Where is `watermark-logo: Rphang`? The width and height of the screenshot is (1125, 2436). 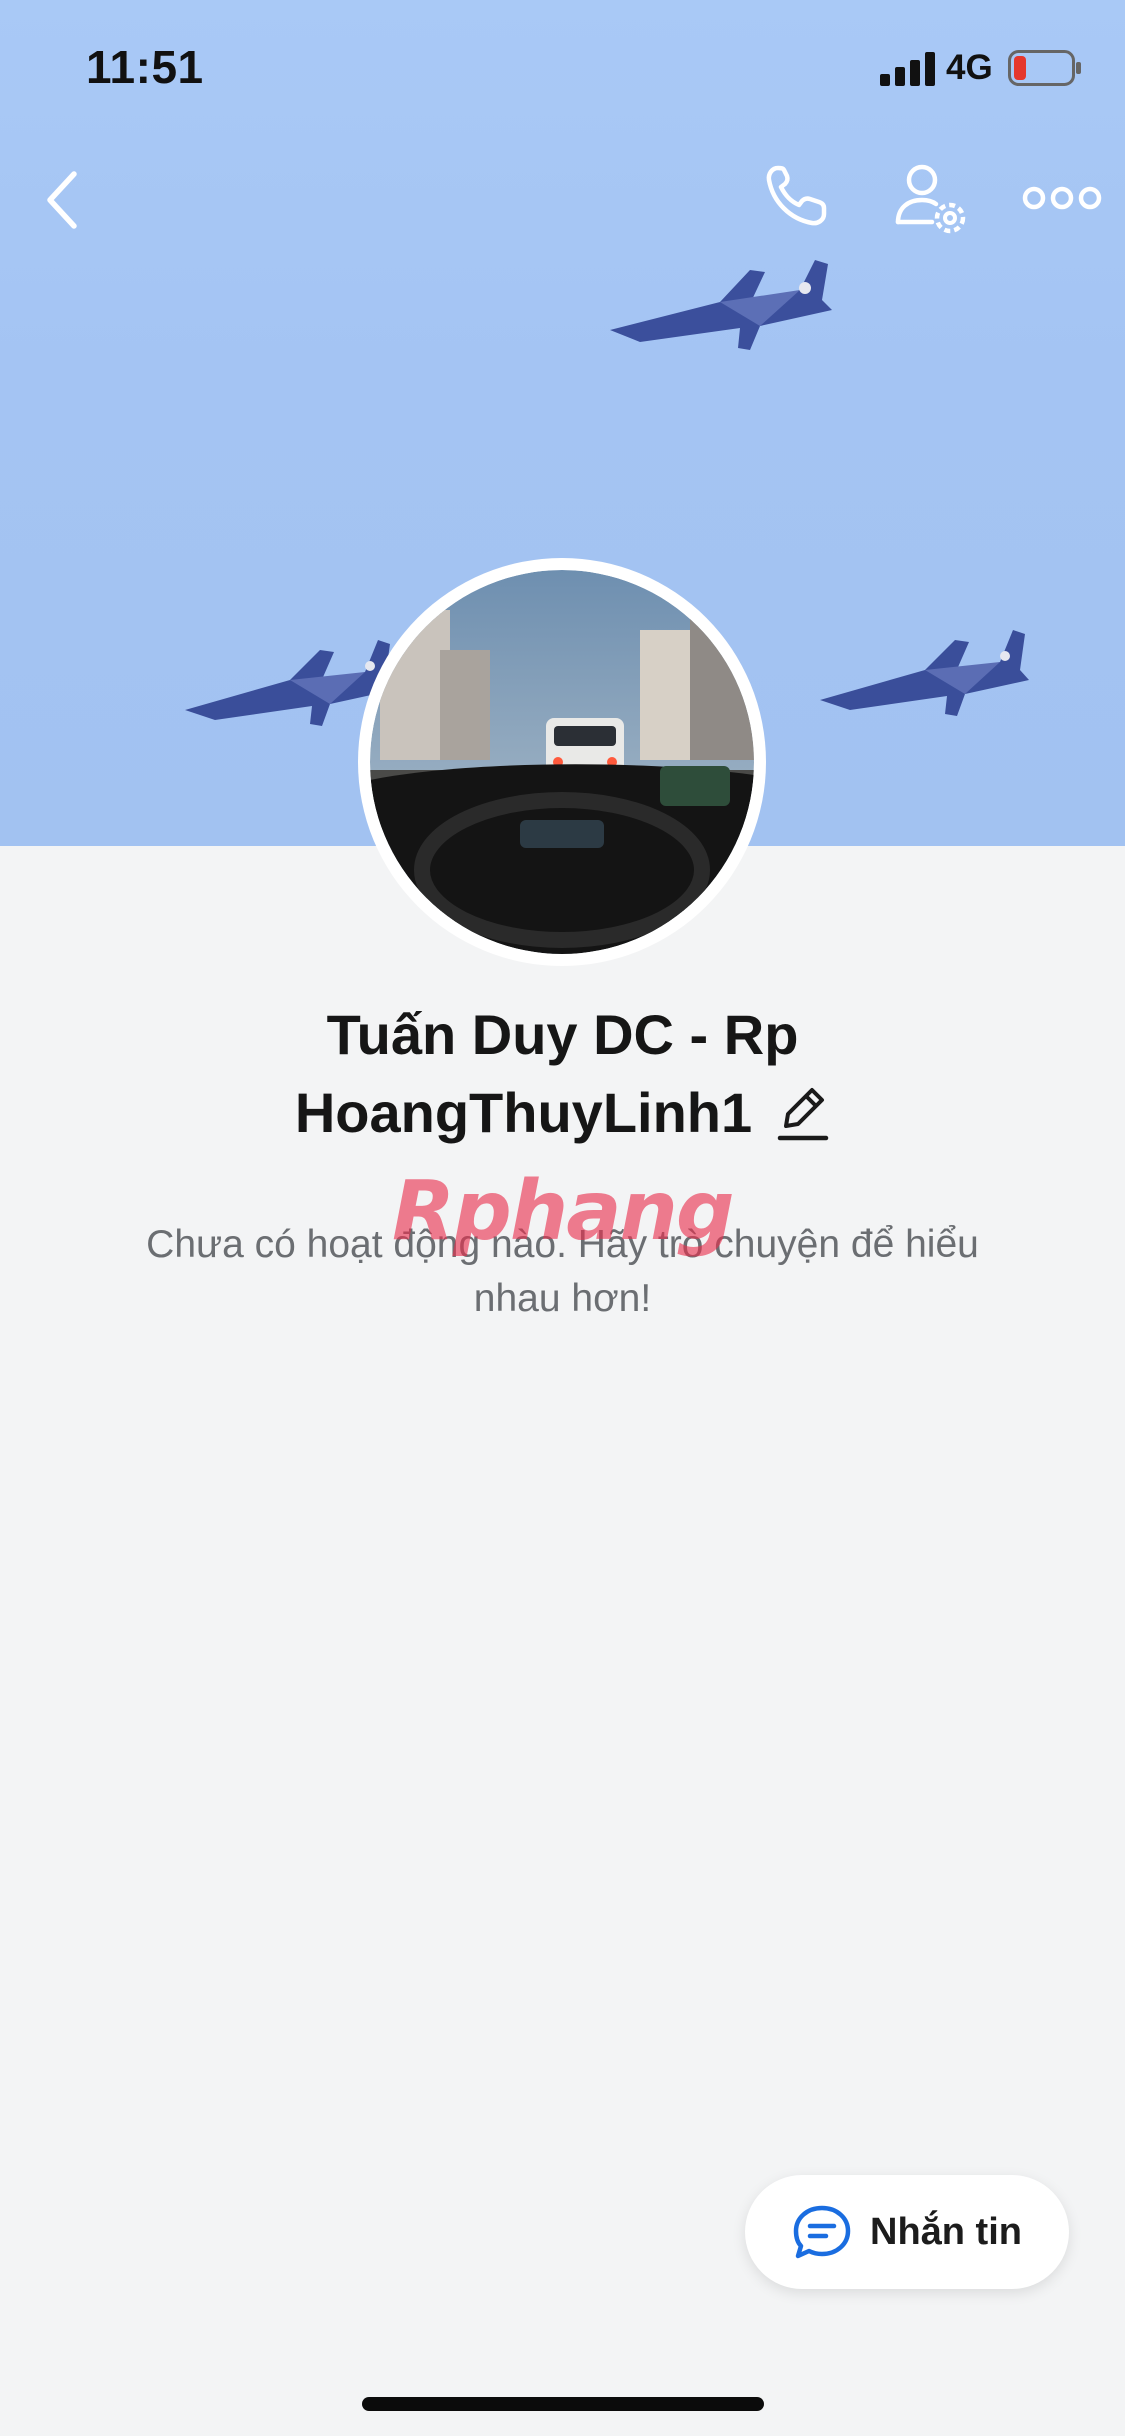
watermark-logo: Rphang is located at coordinates (567, 1212).